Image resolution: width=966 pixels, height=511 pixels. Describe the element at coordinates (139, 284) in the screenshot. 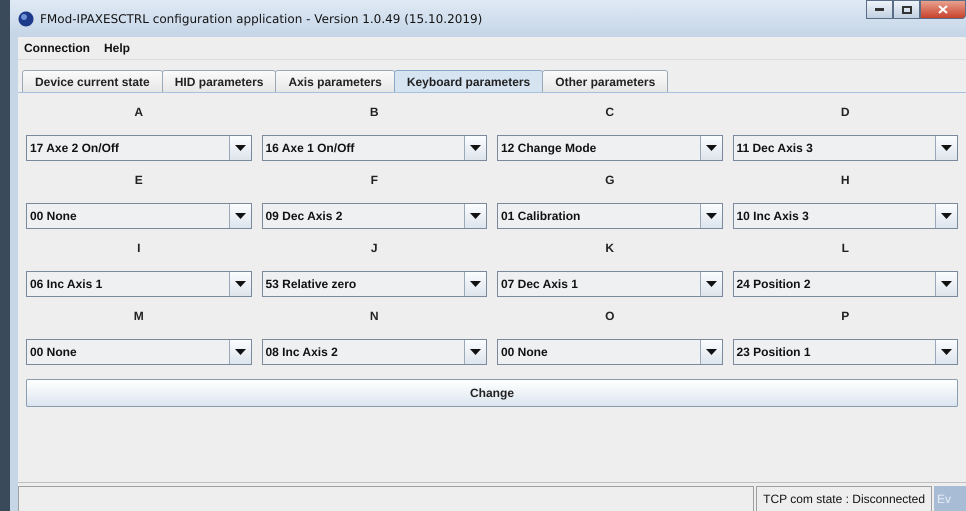

I see `key-dropdown: 06 Inc Axis 1` at that location.